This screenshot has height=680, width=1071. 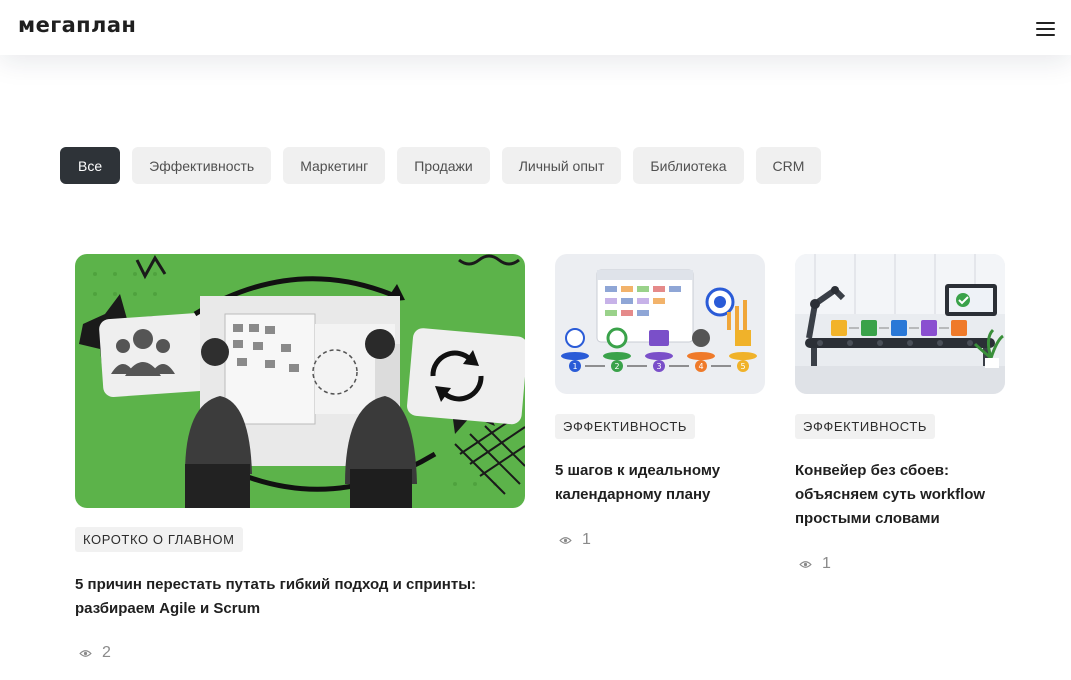 I want to click on step-number: 1, so click(x=574, y=366).